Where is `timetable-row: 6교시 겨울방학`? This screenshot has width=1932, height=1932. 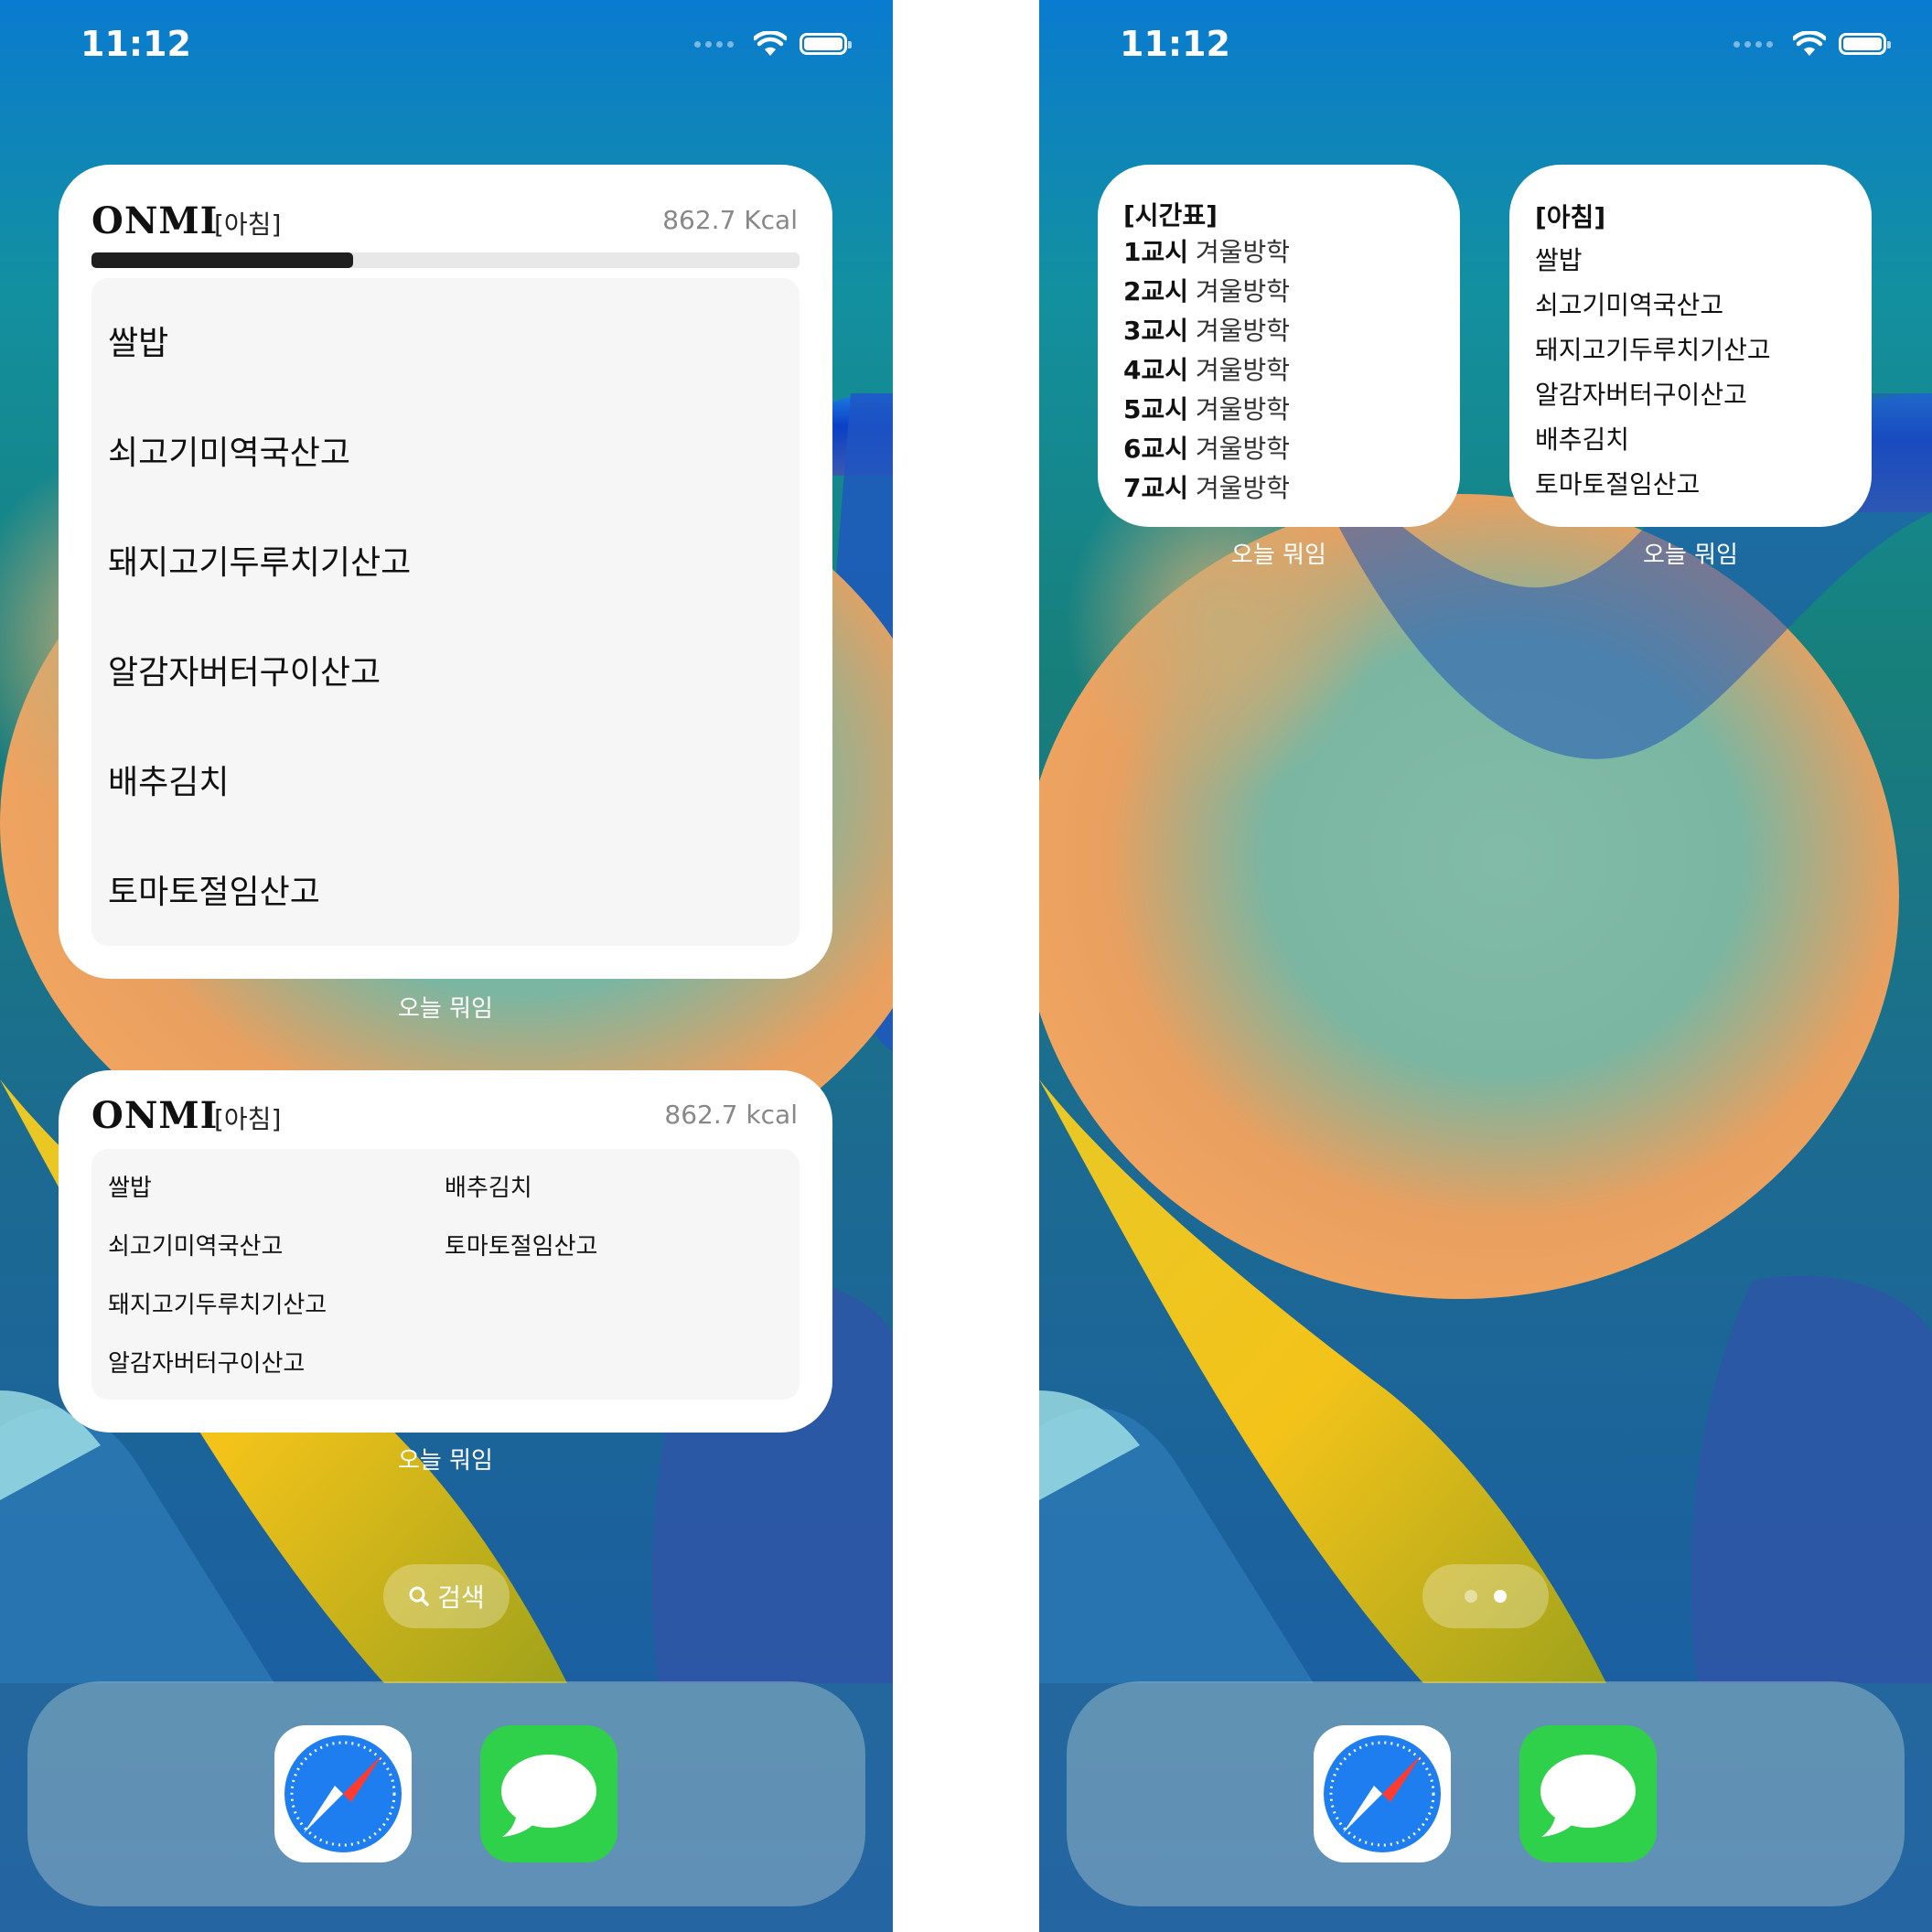
timetable-row: 6교시 겨울방학 is located at coordinates (1207, 448).